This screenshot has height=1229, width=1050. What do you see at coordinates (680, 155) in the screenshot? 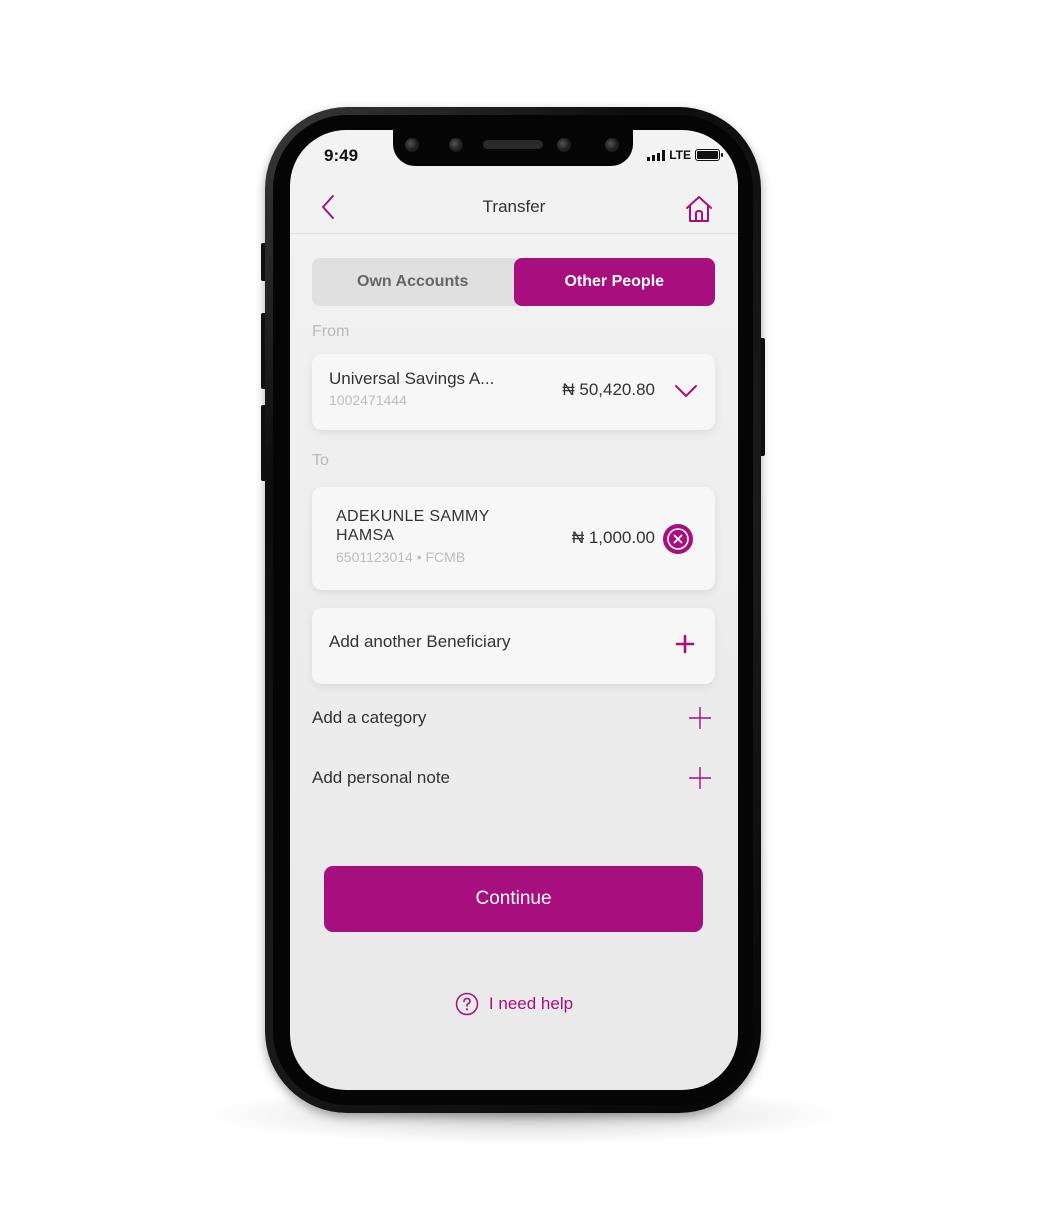
I see `network-label: LTE` at bounding box center [680, 155].